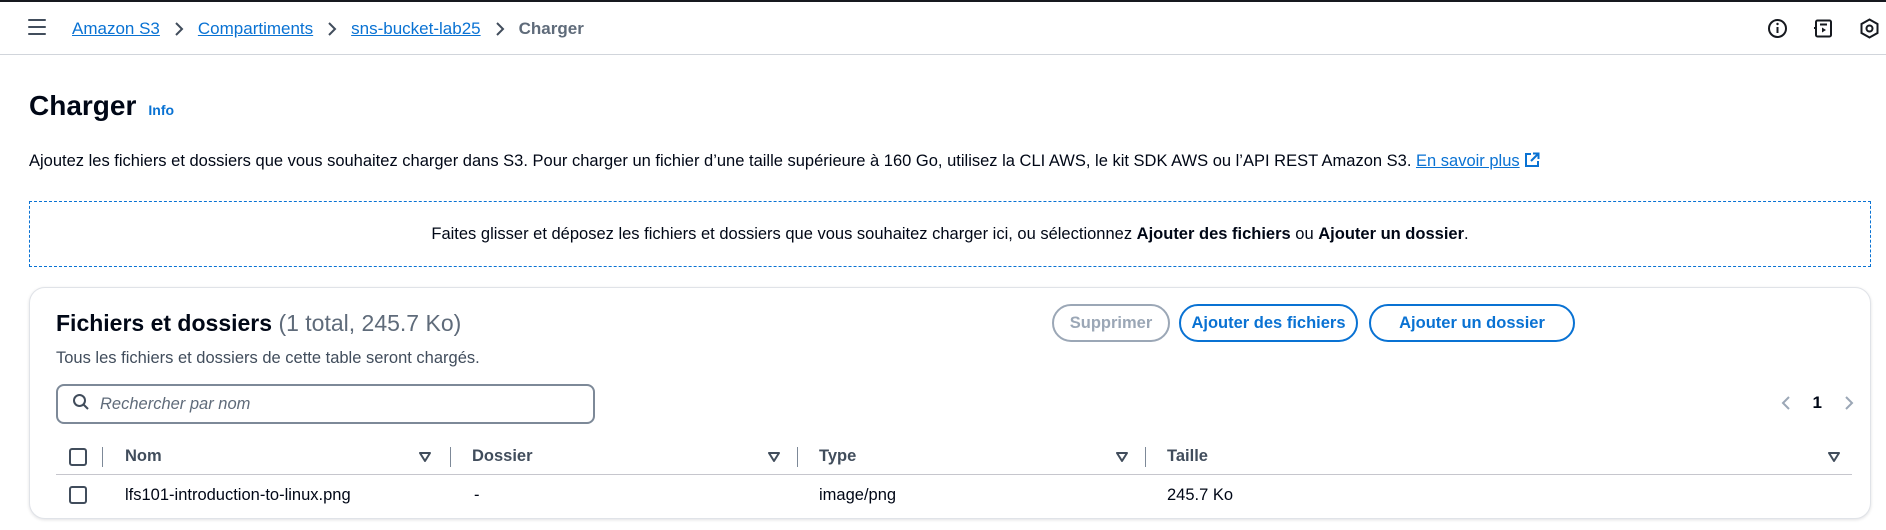 The width and height of the screenshot is (1886, 530). What do you see at coordinates (370, 323) in the screenshot?
I see `panel-count: (1 total, 245.7 Ko)` at bounding box center [370, 323].